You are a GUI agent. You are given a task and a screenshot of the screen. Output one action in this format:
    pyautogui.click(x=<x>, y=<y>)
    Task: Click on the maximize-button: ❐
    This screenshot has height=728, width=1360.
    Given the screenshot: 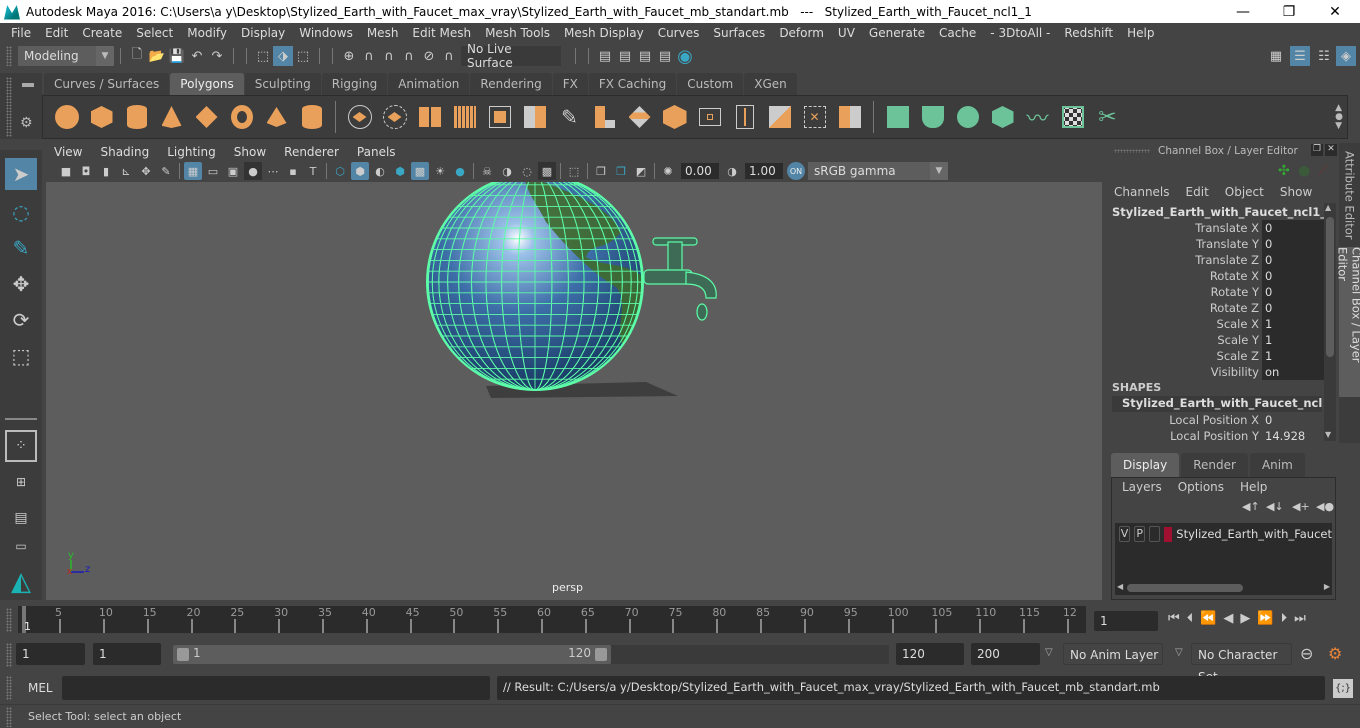 What is the action you would take?
    pyautogui.click(x=1289, y=11)
    